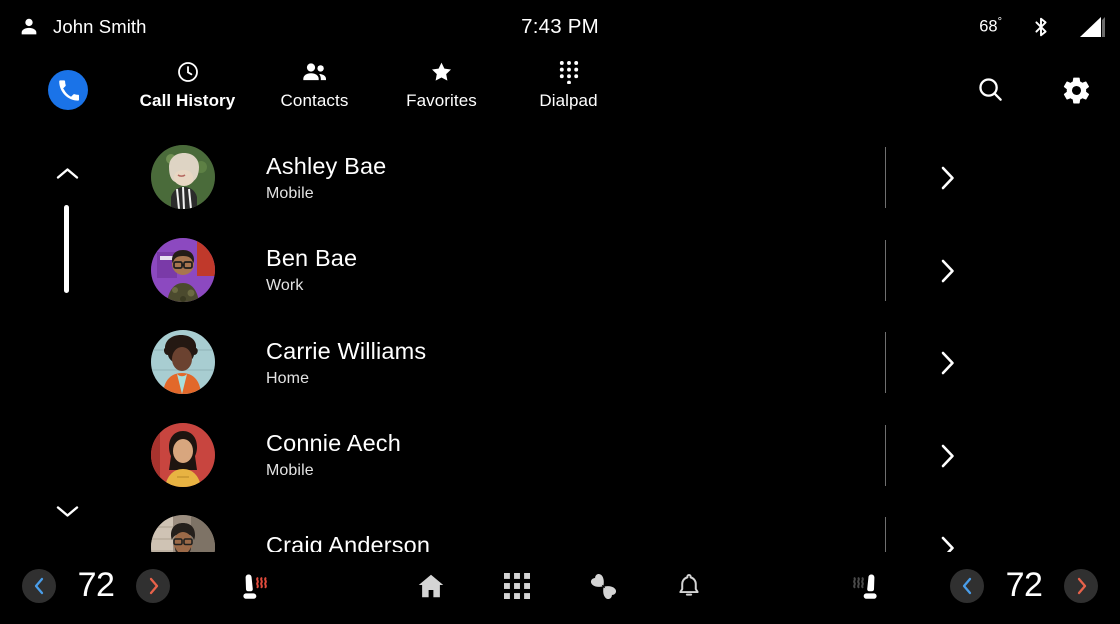 This screenshot has height=624, width=1120. I want to click on home-button, so click(431, 586).